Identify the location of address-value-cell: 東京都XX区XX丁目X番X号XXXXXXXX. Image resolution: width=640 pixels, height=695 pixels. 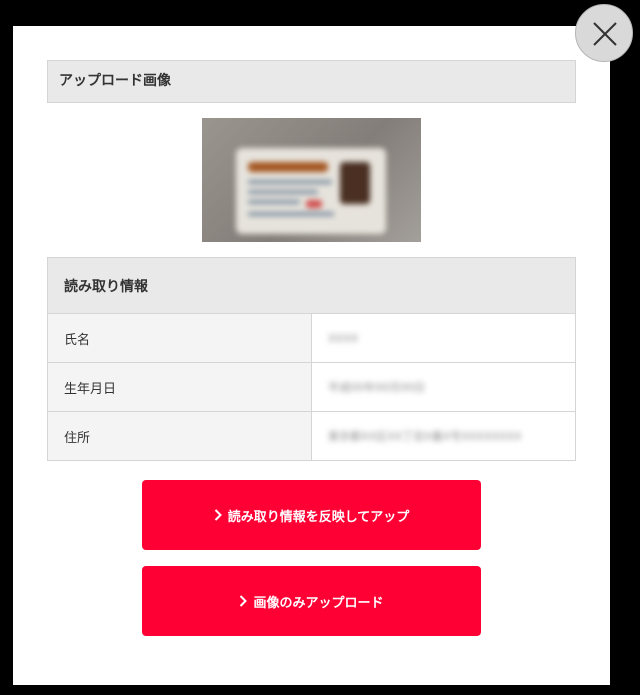
(443, 436).